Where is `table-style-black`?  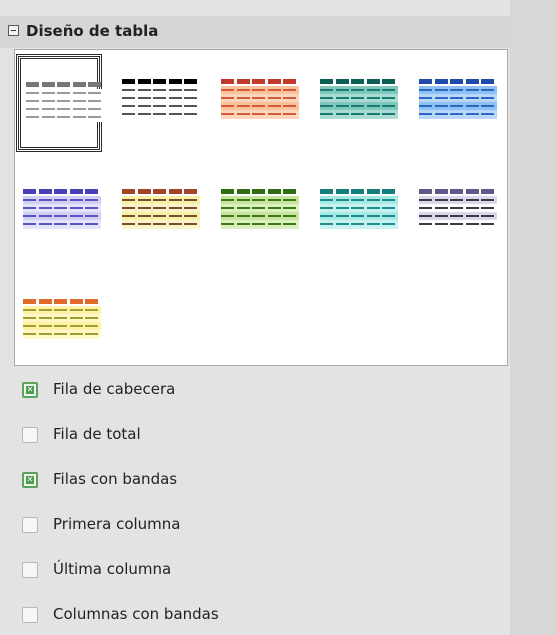 table-style-black is located at coordinates (158, 103).